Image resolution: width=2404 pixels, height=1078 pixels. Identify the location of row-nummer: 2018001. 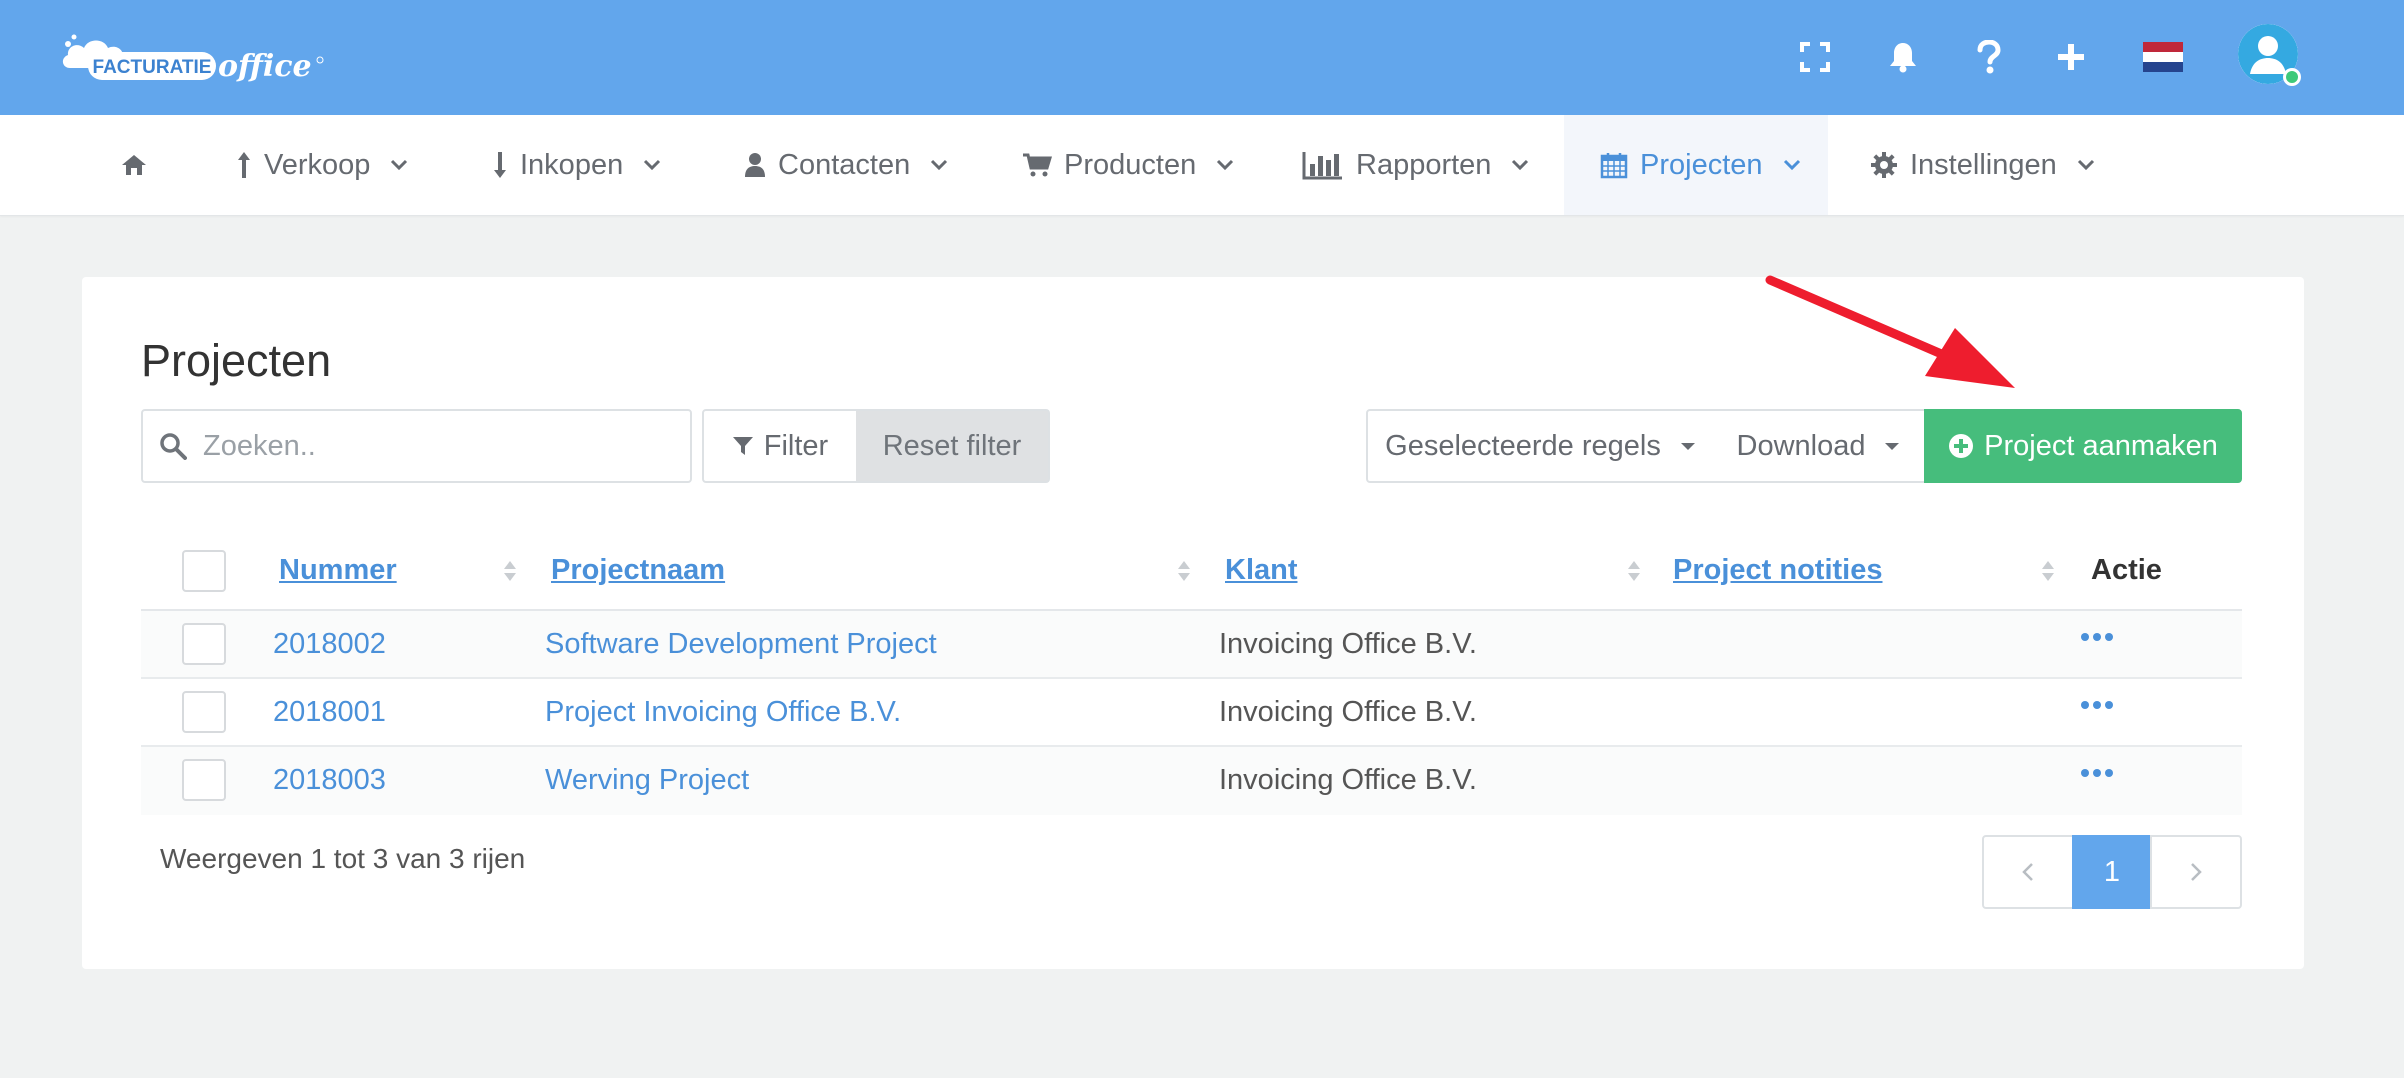
(329, 712).